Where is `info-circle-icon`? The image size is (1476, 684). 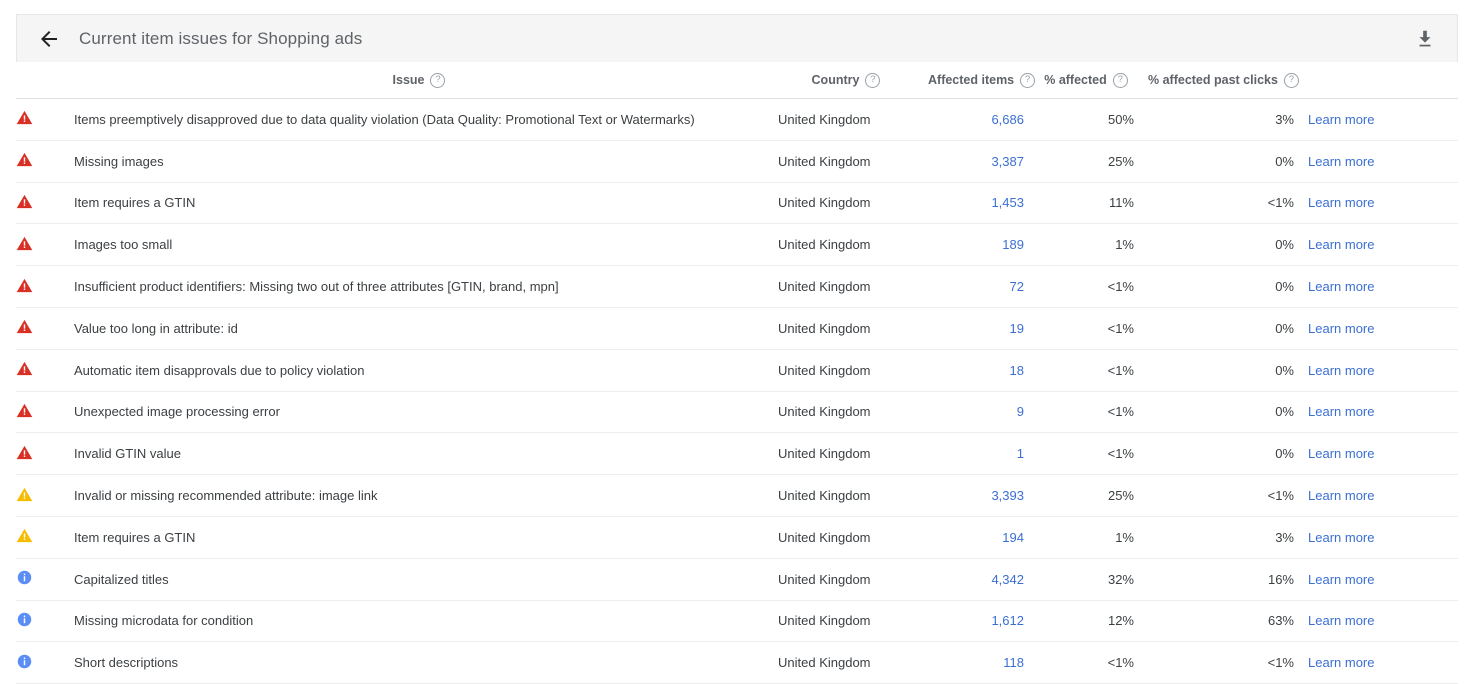
info-circle-icon is located at coordinates (24, 619).